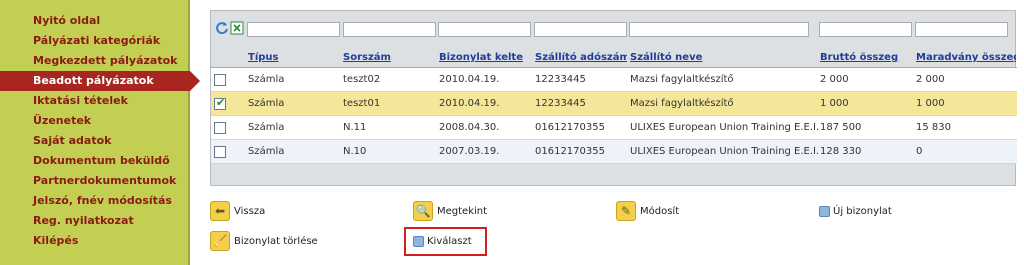 Image resolution: width=1024 pixels, height=265 pixels. Describe the element at coordinates (95, 181) in the screenshot. I see `sidebar-item-partnerdokumentumok: Partnerdokumentumok` at that location.